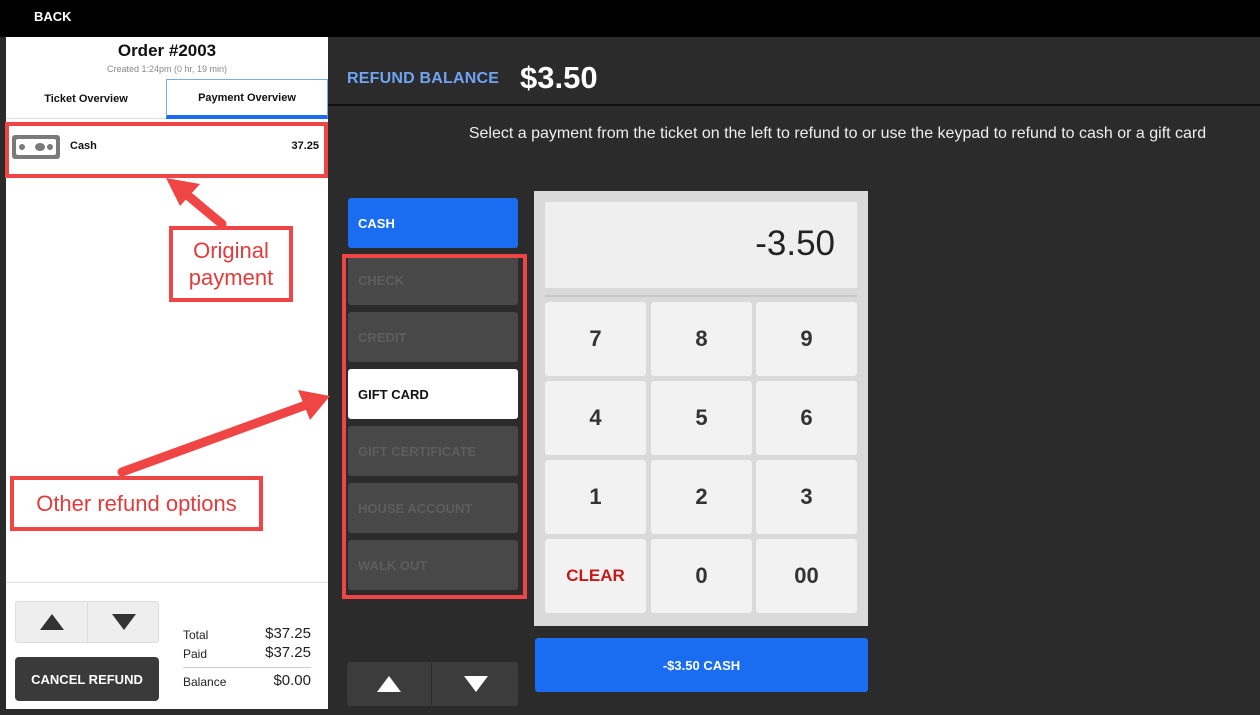 Image resolution: width=1260 pixels, height=715 pixels. I want to click on methods-scroll-down-button, so click(475, 684).